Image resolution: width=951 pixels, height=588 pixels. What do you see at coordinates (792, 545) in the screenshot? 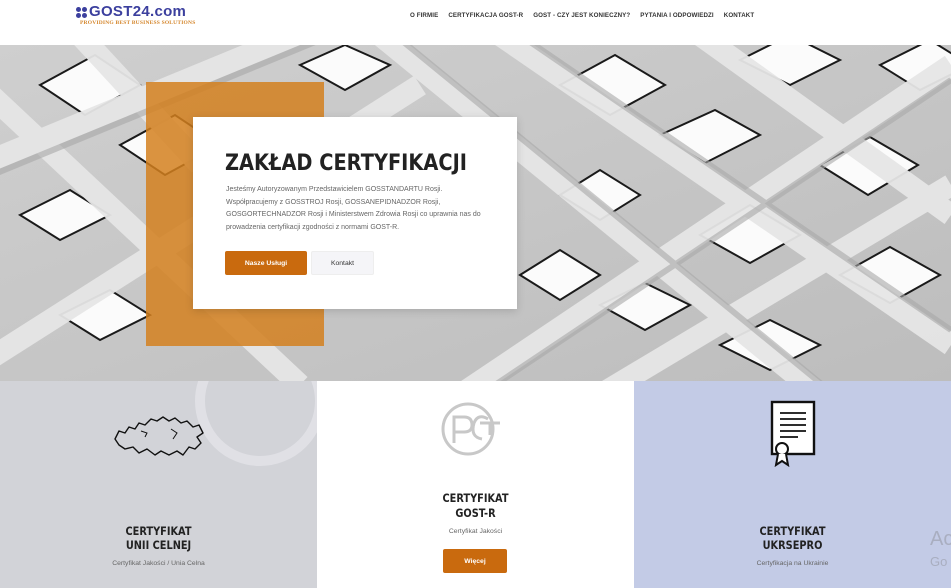
I see `card3-title-line2: UKRSEPRO` at bounding box center [792, 545].